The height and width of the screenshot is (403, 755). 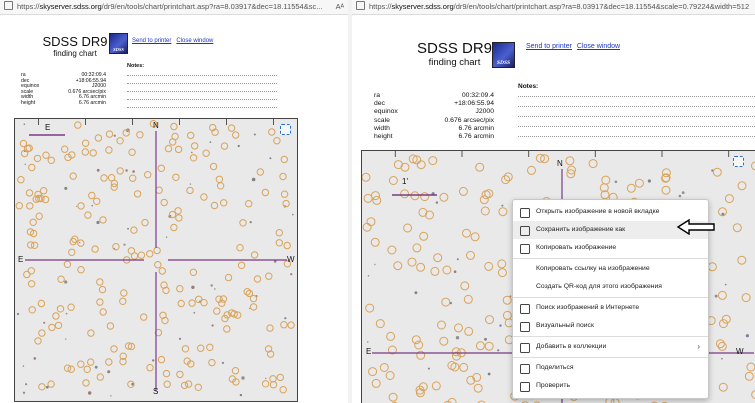 I want to click on param-row: dec +18:06:55.94, so click(x=434, y=104).